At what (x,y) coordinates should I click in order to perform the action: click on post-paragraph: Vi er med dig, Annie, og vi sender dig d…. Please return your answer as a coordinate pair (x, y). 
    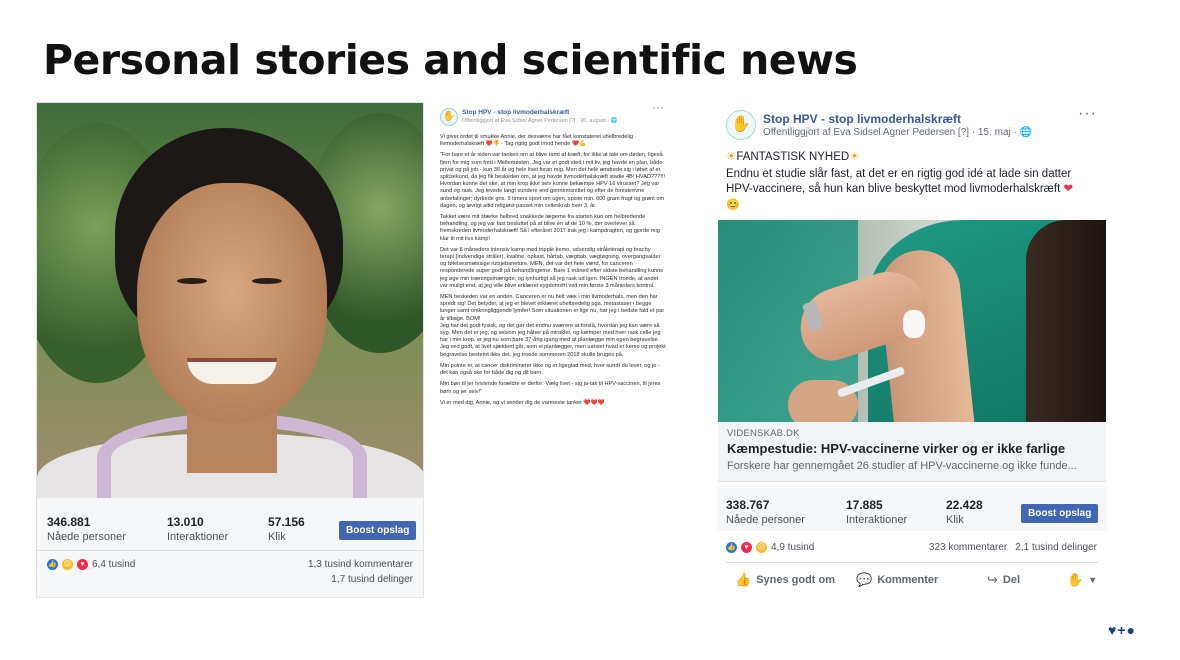
    Looking at the image, I should click on (522, 402).